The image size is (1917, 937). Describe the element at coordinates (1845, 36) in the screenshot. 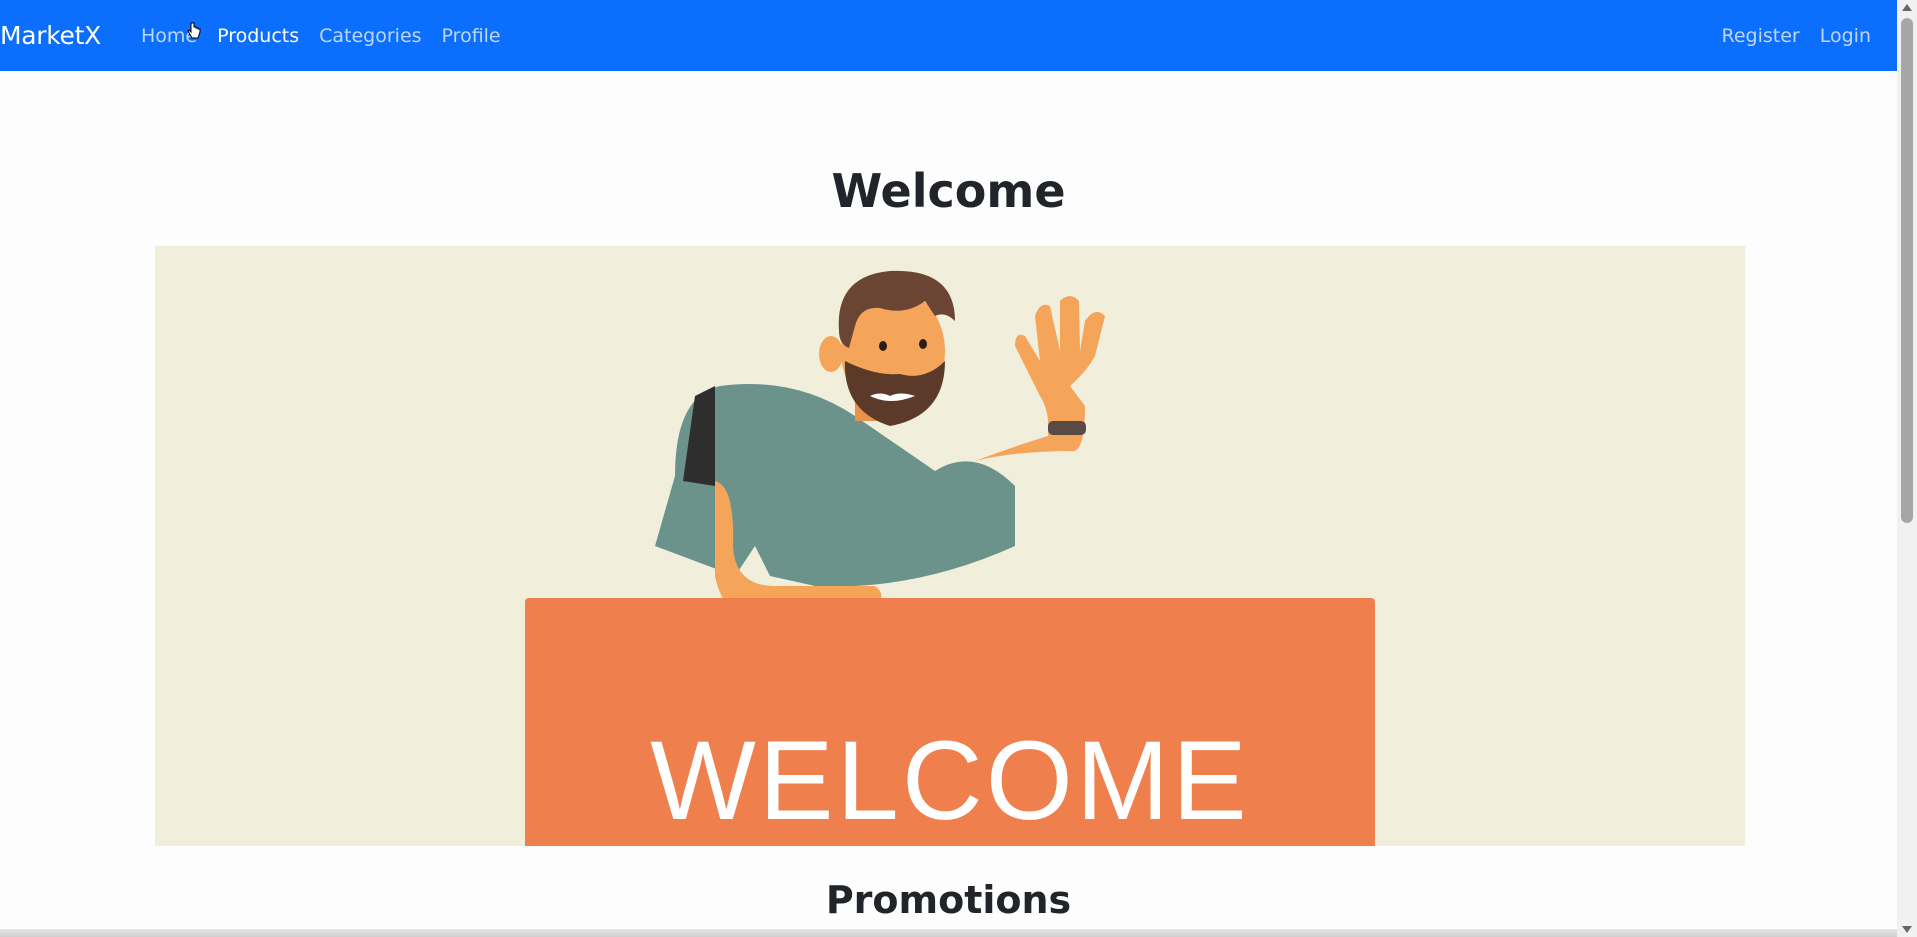

I see `nav-link-login: Login` at that location.